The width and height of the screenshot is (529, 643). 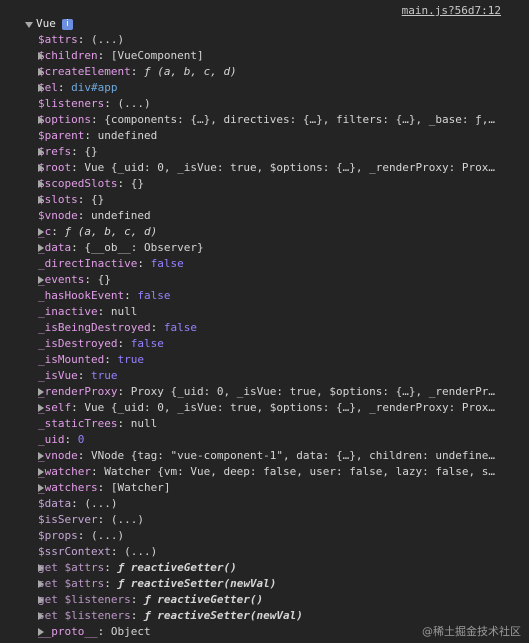 What do you see at coordinates (264, 72) in the screenshot?
I see `tree-row: $createElement: ƒ (a, b, c, d)` at bounding box center [264, 72].